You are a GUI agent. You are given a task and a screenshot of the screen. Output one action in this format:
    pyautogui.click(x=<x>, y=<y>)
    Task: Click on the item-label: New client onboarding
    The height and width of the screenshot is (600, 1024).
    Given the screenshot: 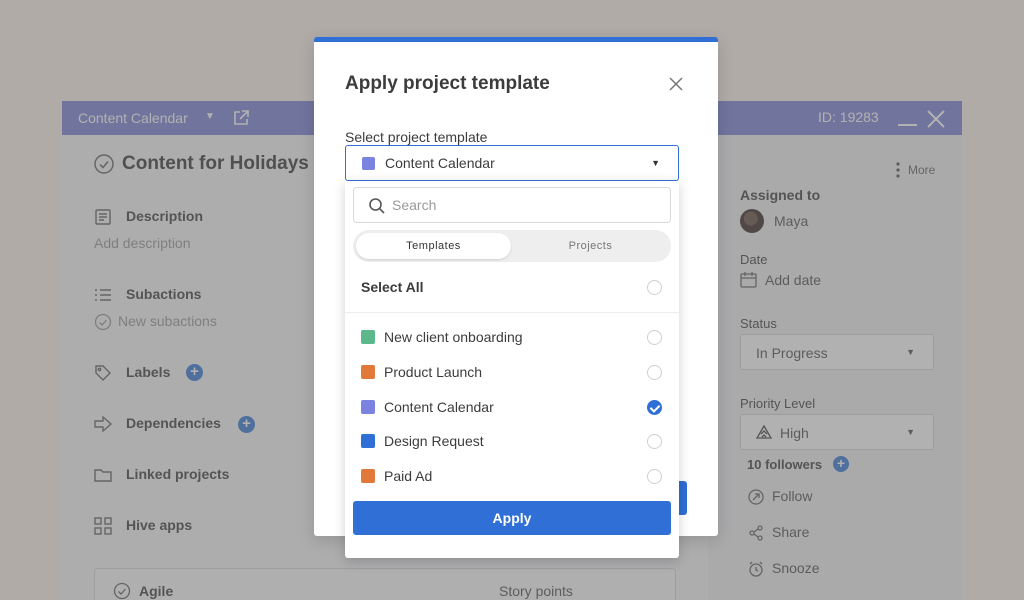 What is the action you would take?
    pyautogui.click(x=453, y=337)
    